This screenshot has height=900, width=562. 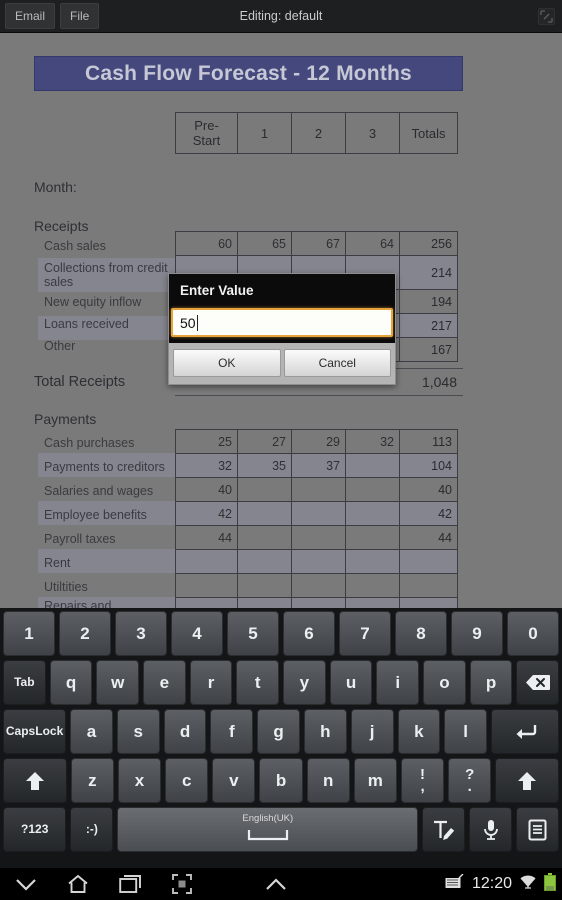 What do you see at coordinates (258, 682) in the screenshot?
I see `key-t: t` at bounding box center [258, 682].